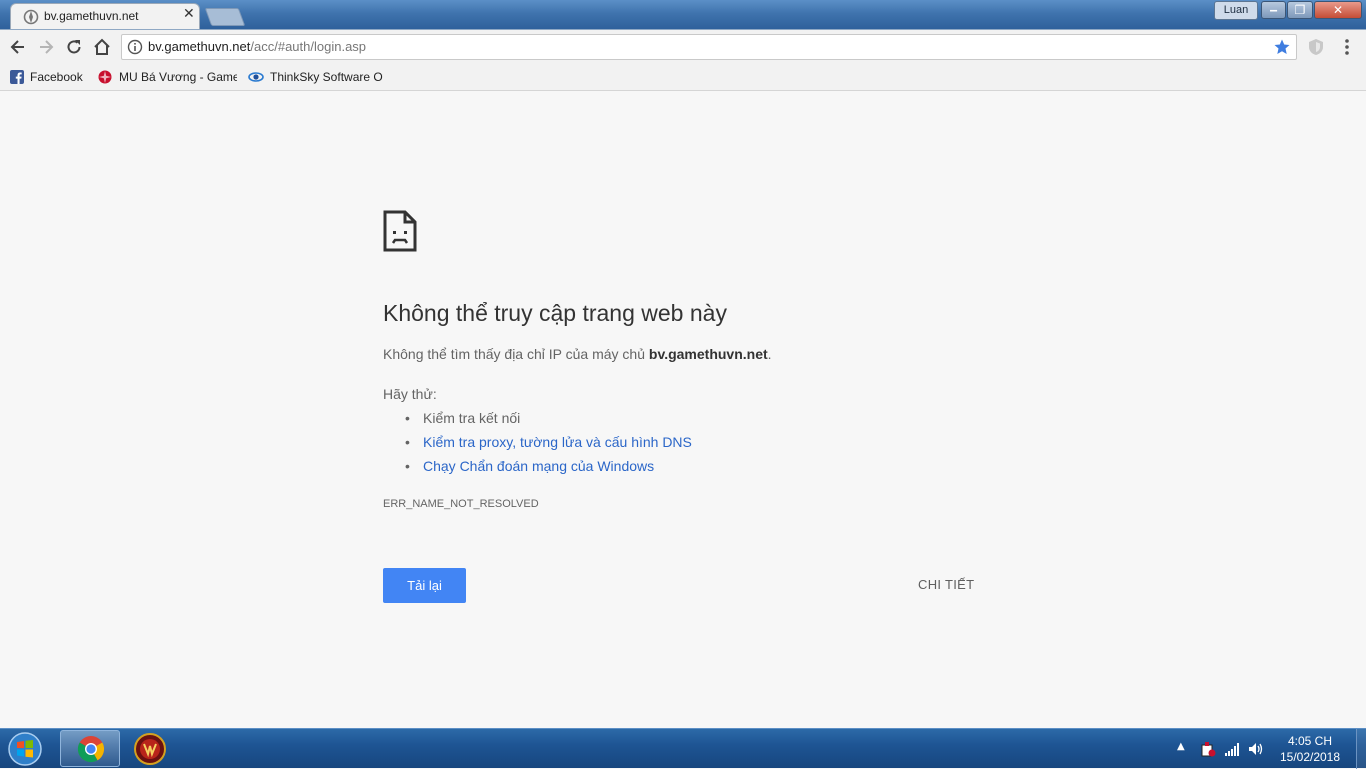 This screenshot has width=1366, height=769. What do you see at coordinates (1361, 749) in the screenshot?
I see `show-desktop-button` at bounding box center [1361, 749].